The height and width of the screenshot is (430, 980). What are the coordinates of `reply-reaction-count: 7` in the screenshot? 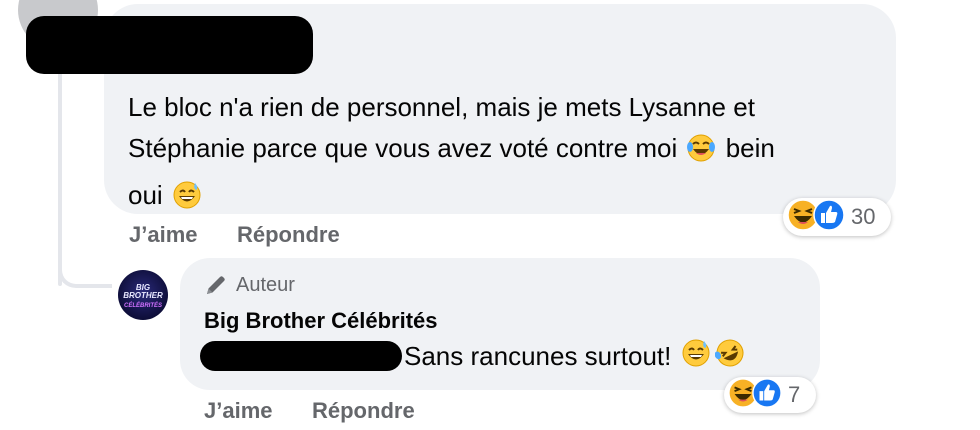 It's located at (794, 394).